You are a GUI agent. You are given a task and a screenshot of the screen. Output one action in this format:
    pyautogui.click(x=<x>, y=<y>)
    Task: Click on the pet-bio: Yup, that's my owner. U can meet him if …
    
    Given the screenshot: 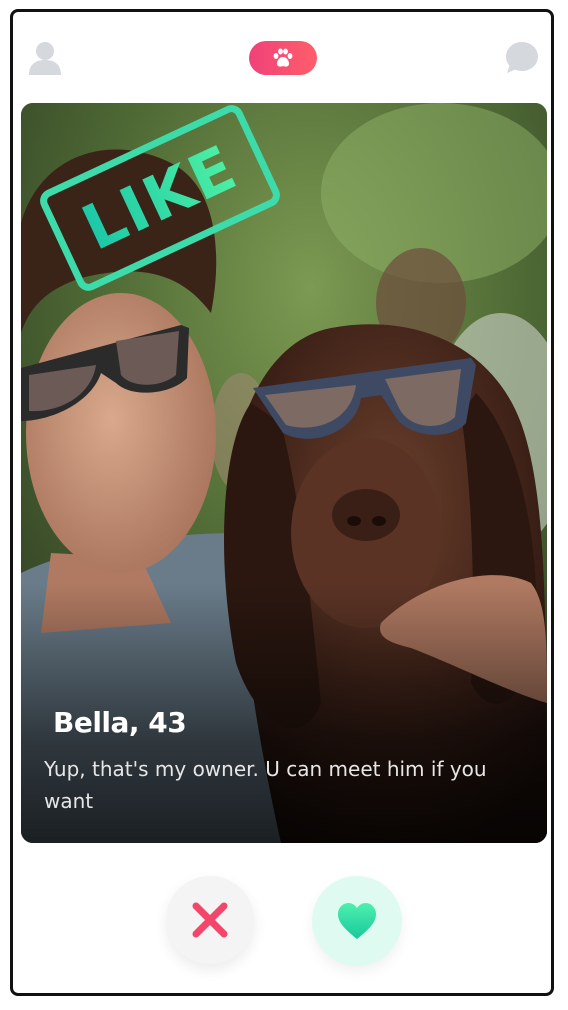 What is the action you would take?
    pyautogui.click(x=265, y=785)
    